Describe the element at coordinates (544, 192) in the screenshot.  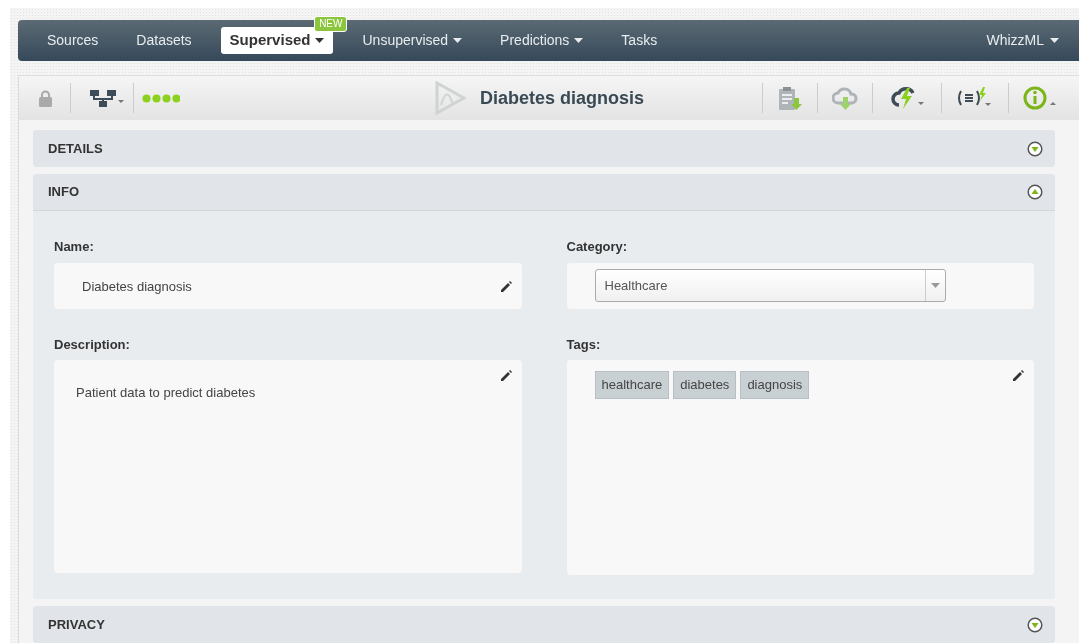
I see `section-header: INFO` at that location.